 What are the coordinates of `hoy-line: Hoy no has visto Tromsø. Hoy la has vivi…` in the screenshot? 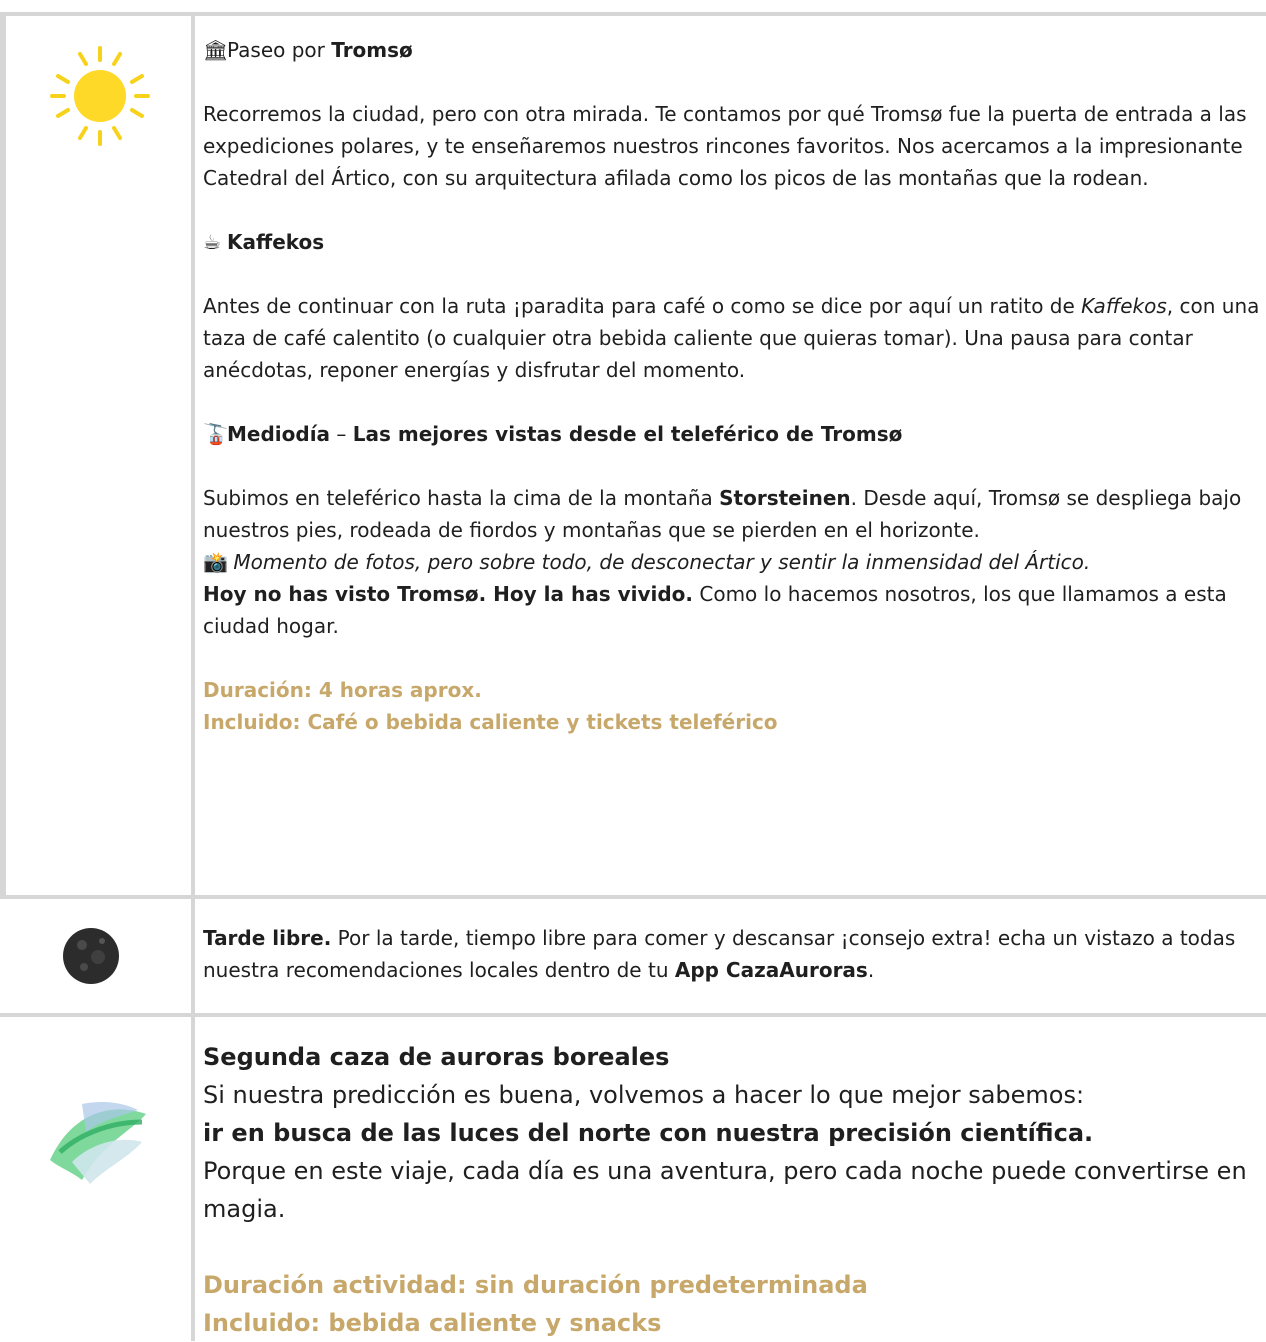 It's located at (715, 610).